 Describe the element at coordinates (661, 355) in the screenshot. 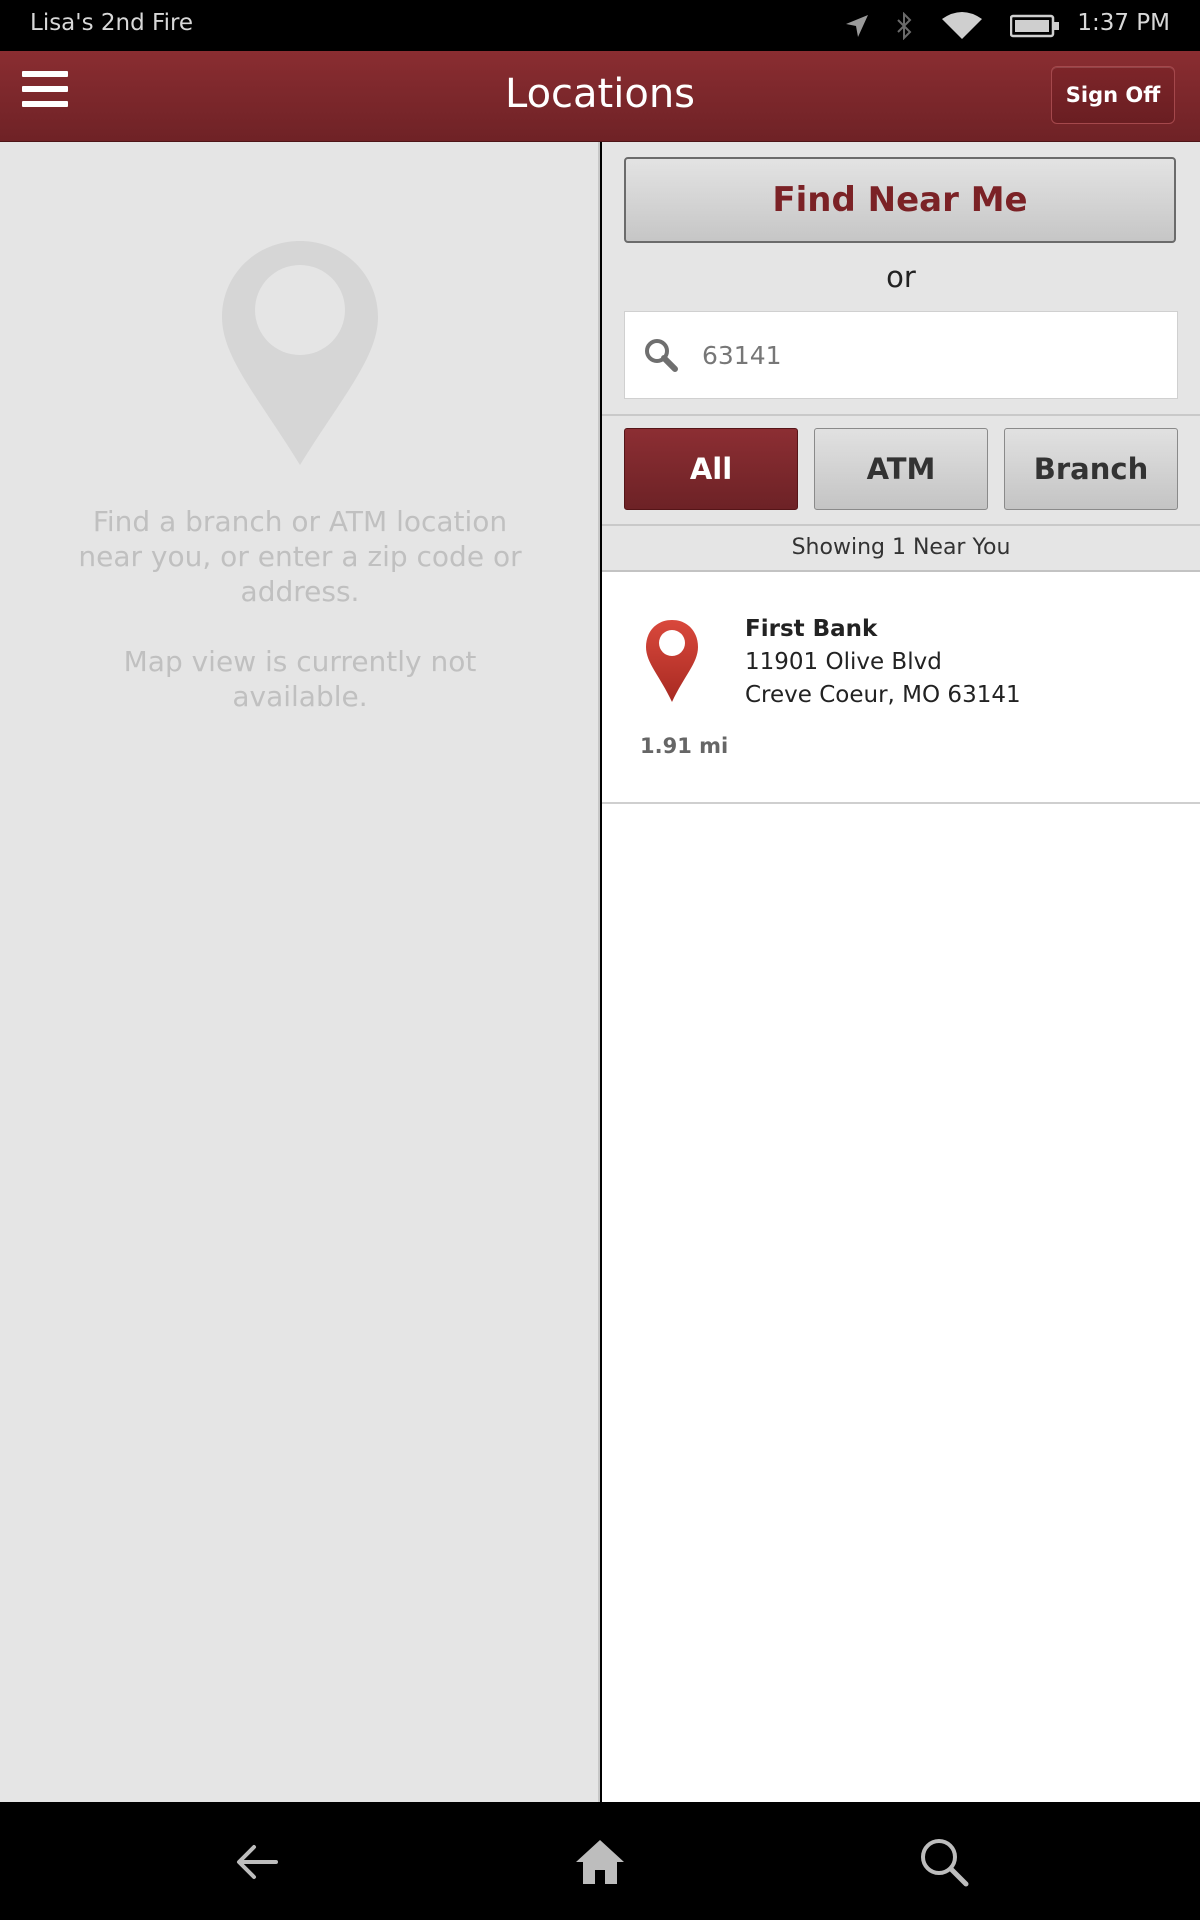

I see `search-icon` at that location.